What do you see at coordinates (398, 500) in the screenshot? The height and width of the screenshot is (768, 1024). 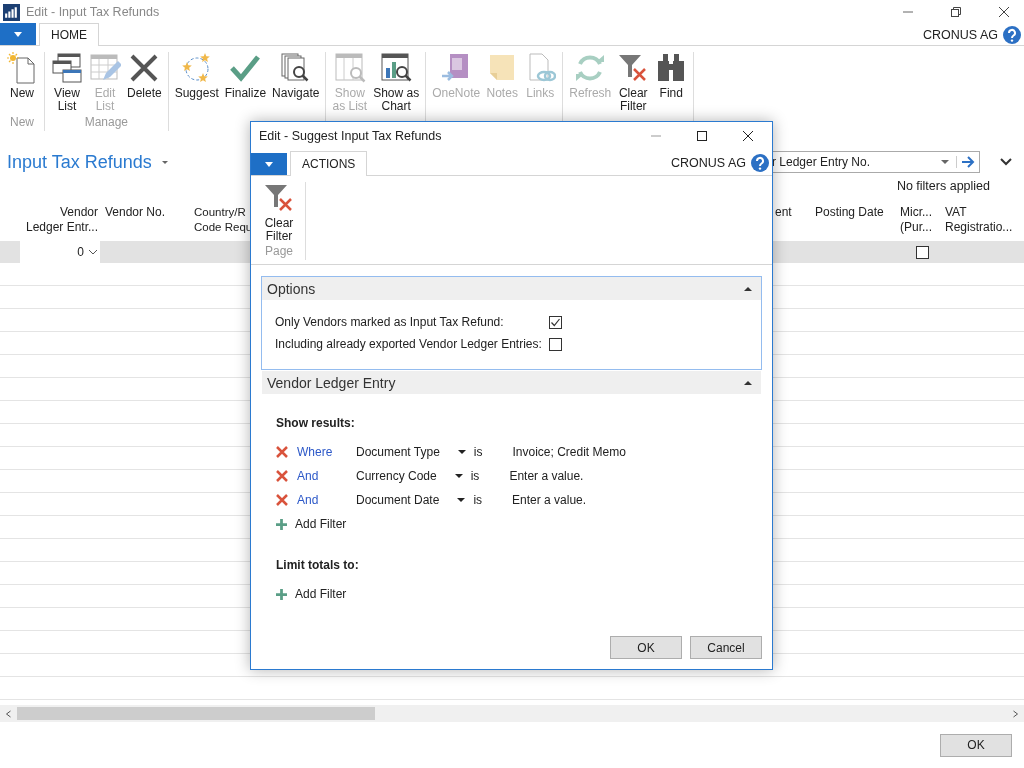 I see `filter-field-name: Document Date` at bounding box center [398, 500].